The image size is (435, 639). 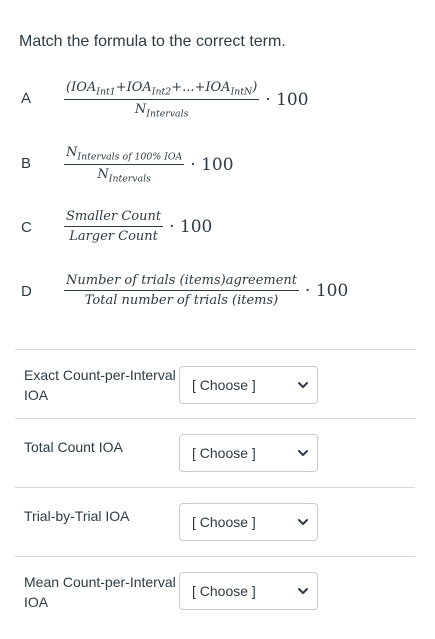 I want to click on match-term: Mean Count-per-Interval IOA, so click(x=100, y=592).